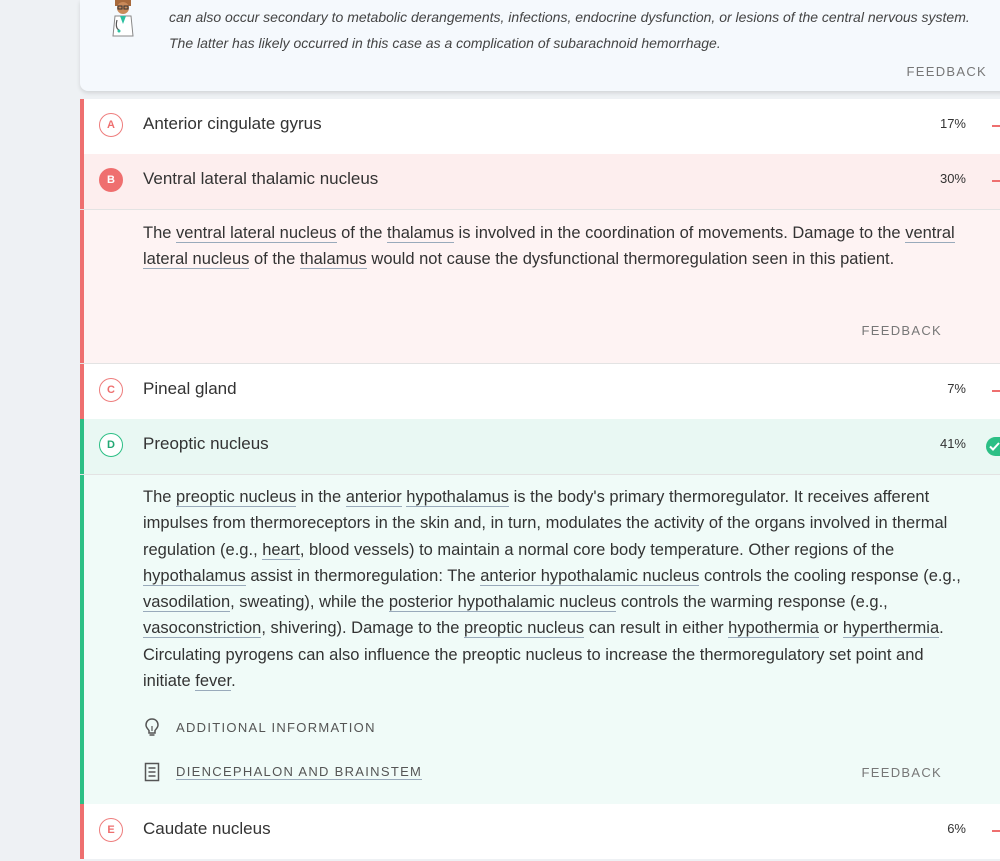  I want to click on term-link: hyperthermia, so click(891, 629).